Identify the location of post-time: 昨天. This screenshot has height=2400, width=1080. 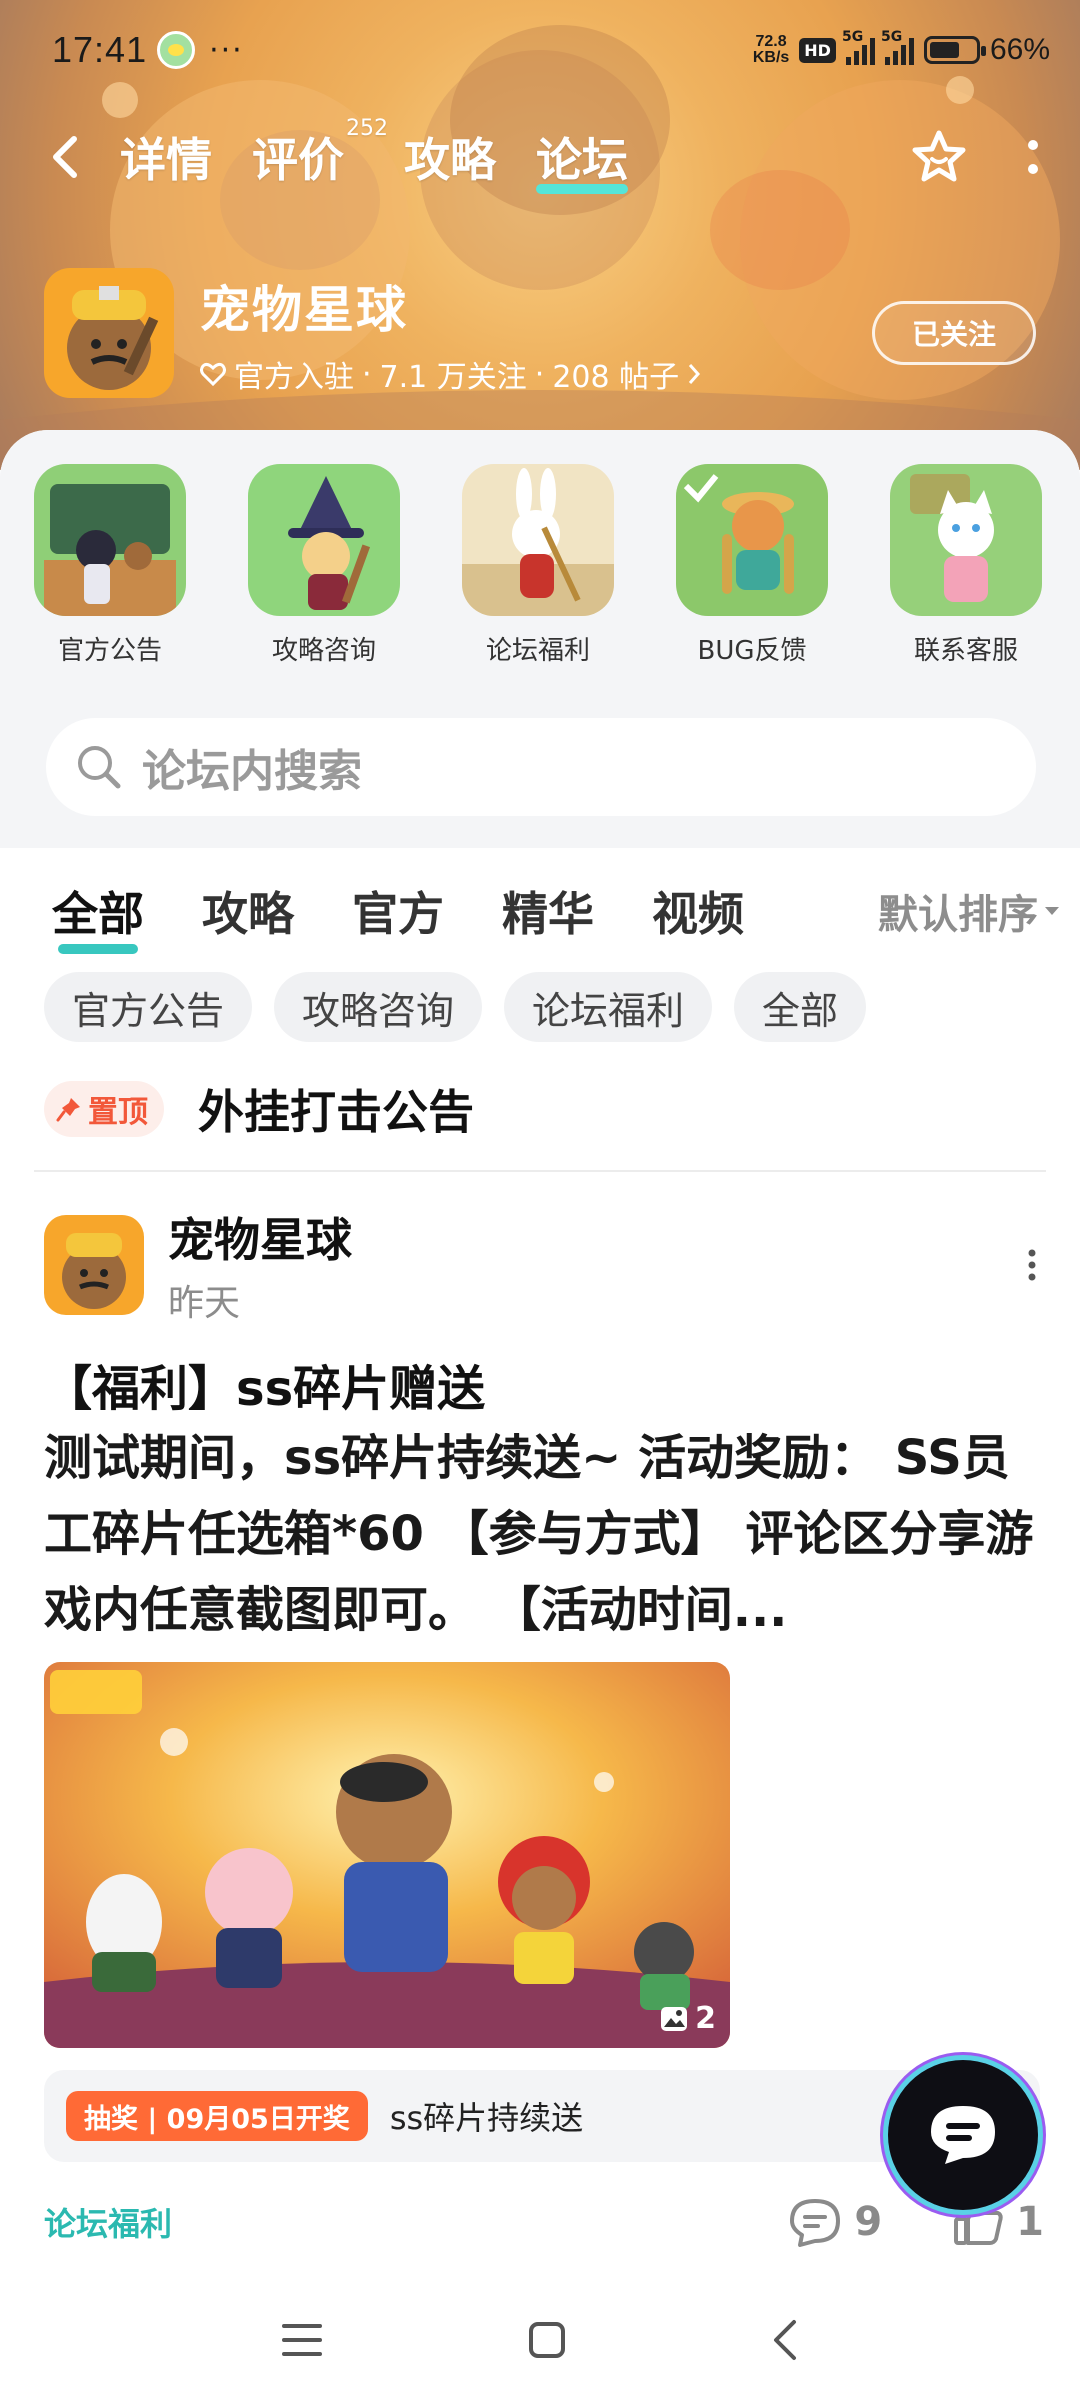
(204, 1303).